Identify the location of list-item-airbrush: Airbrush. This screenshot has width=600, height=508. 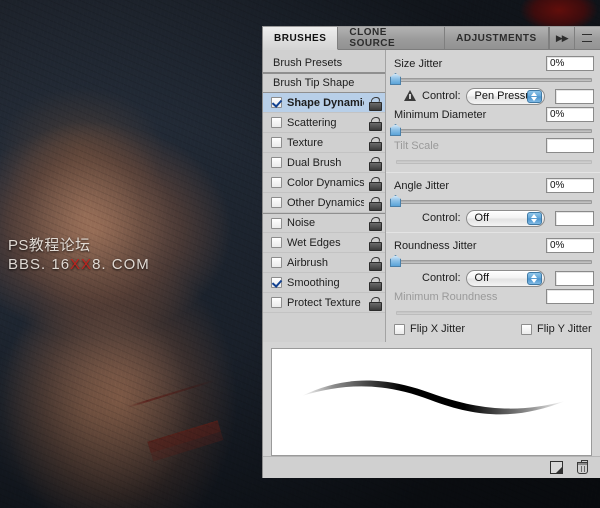
(324, 263).